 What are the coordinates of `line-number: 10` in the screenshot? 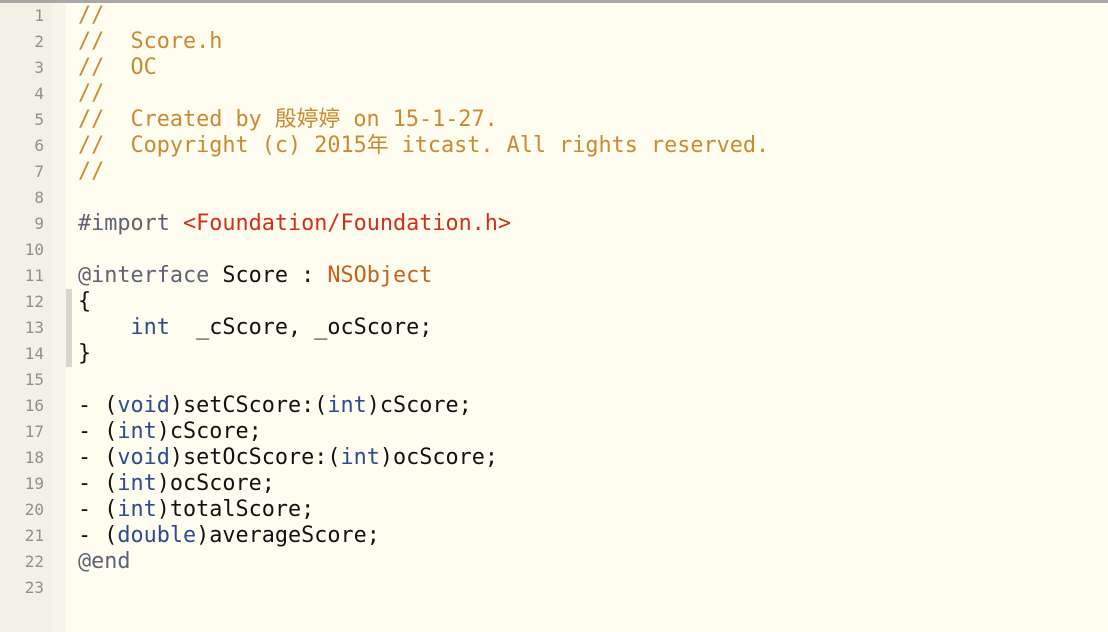 It's located at (34, 249).